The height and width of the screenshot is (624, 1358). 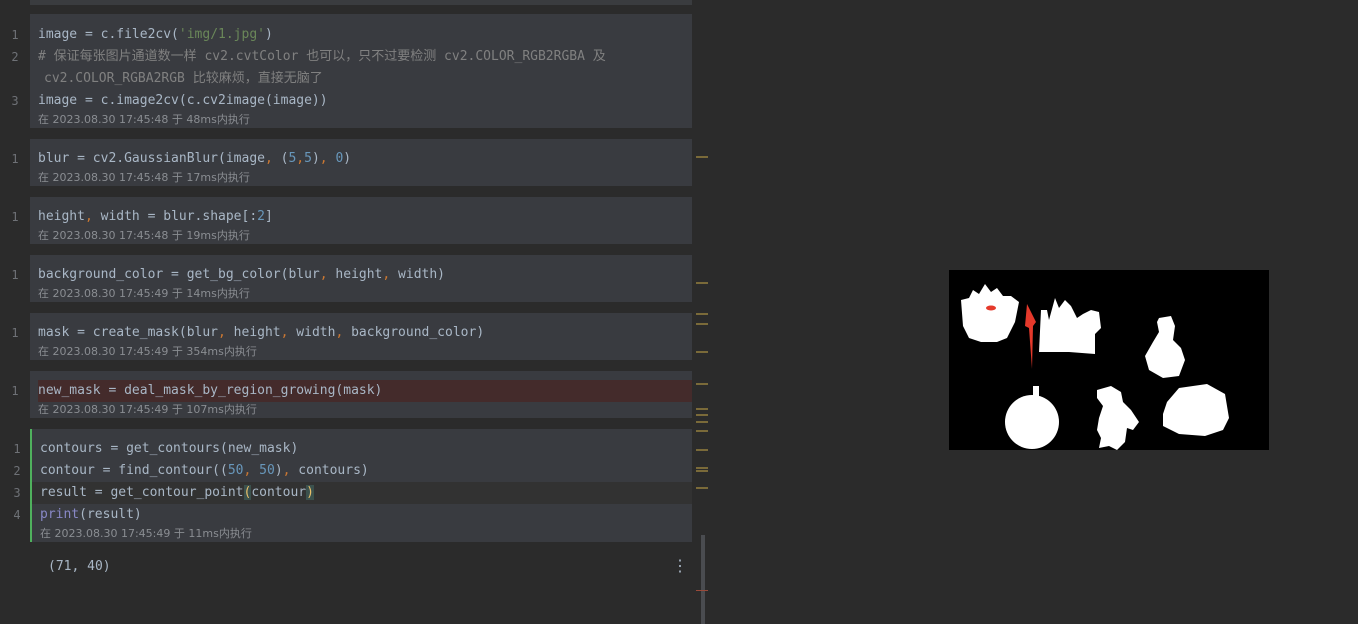 I want to click on execution-info: 在 2023.08.30 17:45:48 于 17ms内执行, so click(x=144, y=177).